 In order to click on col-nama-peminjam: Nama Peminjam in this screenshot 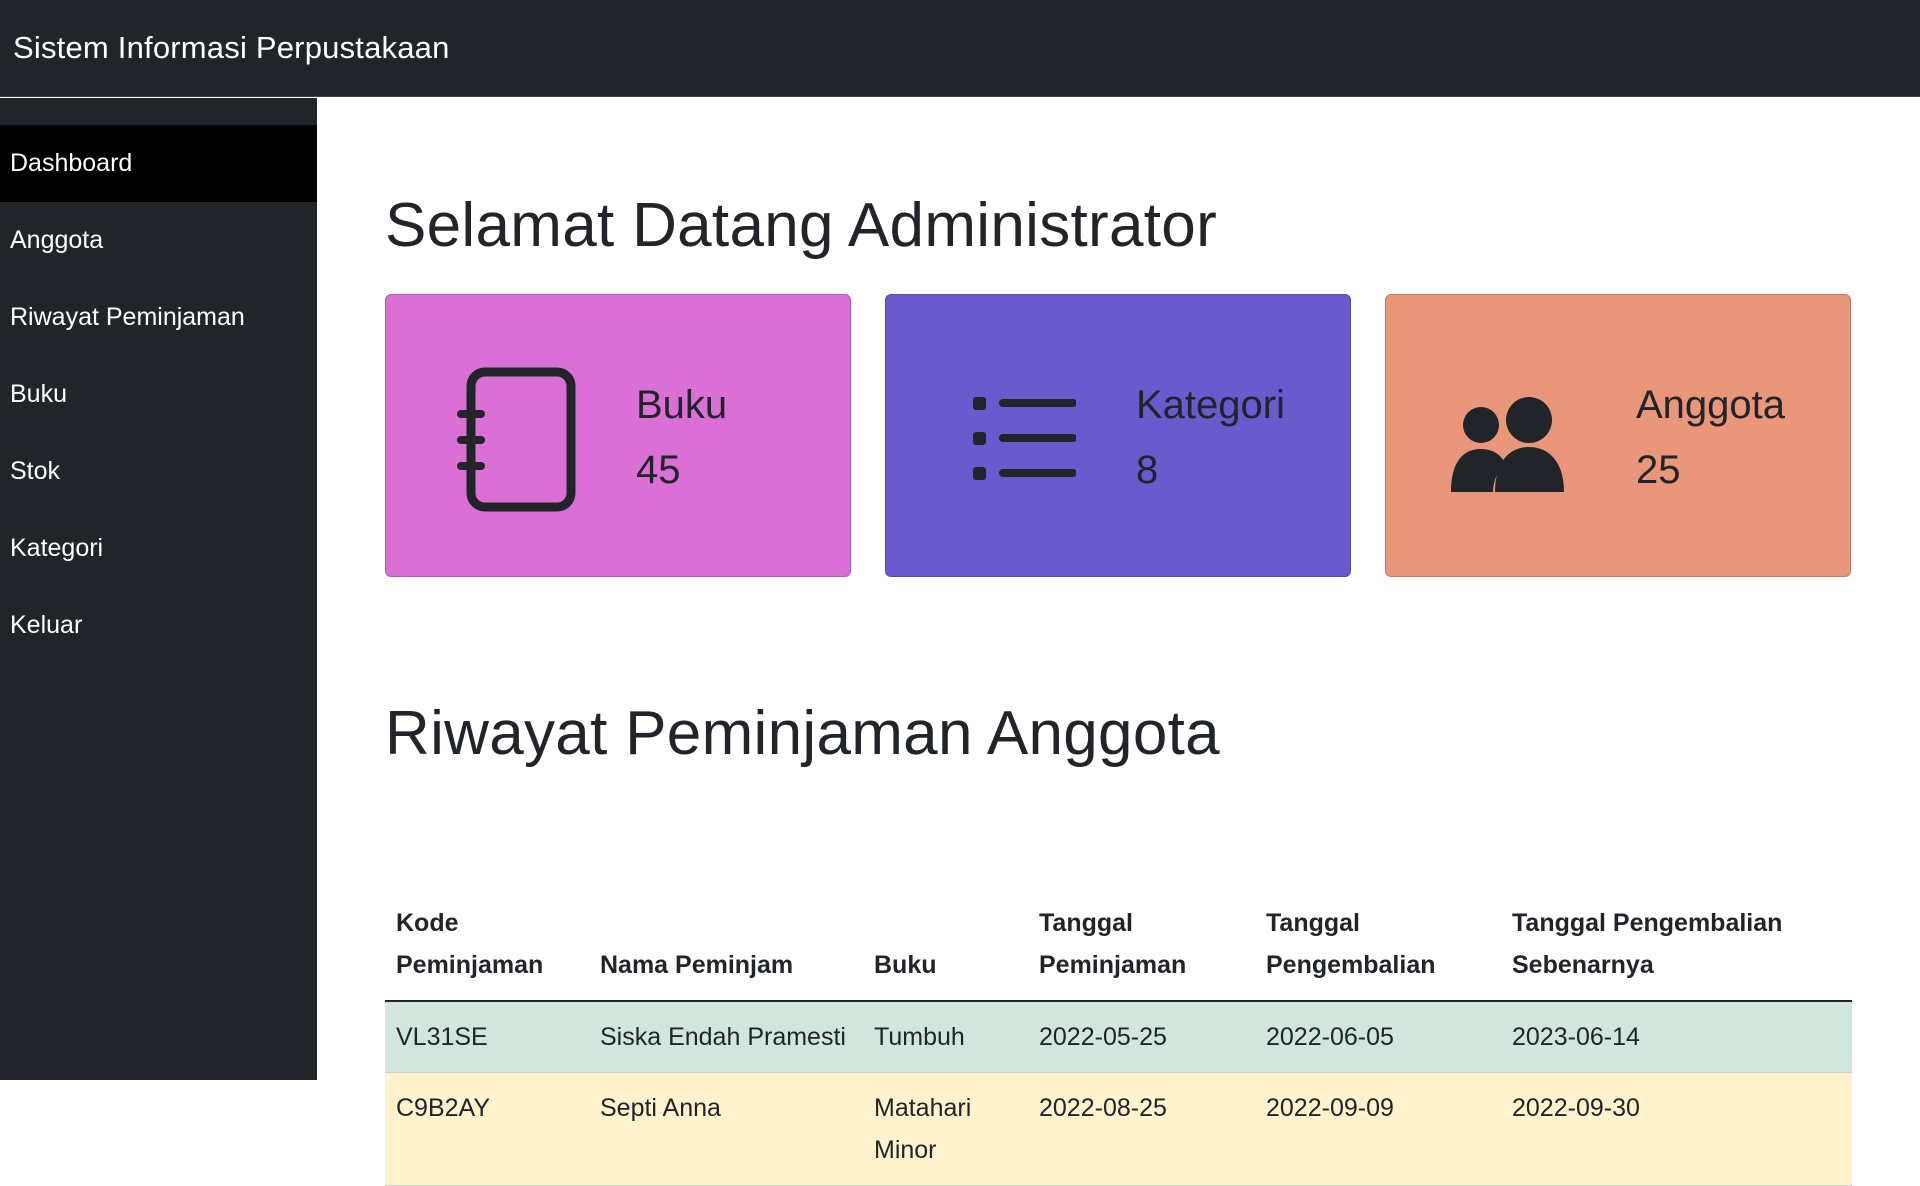, I will do `click(726, 950)`.